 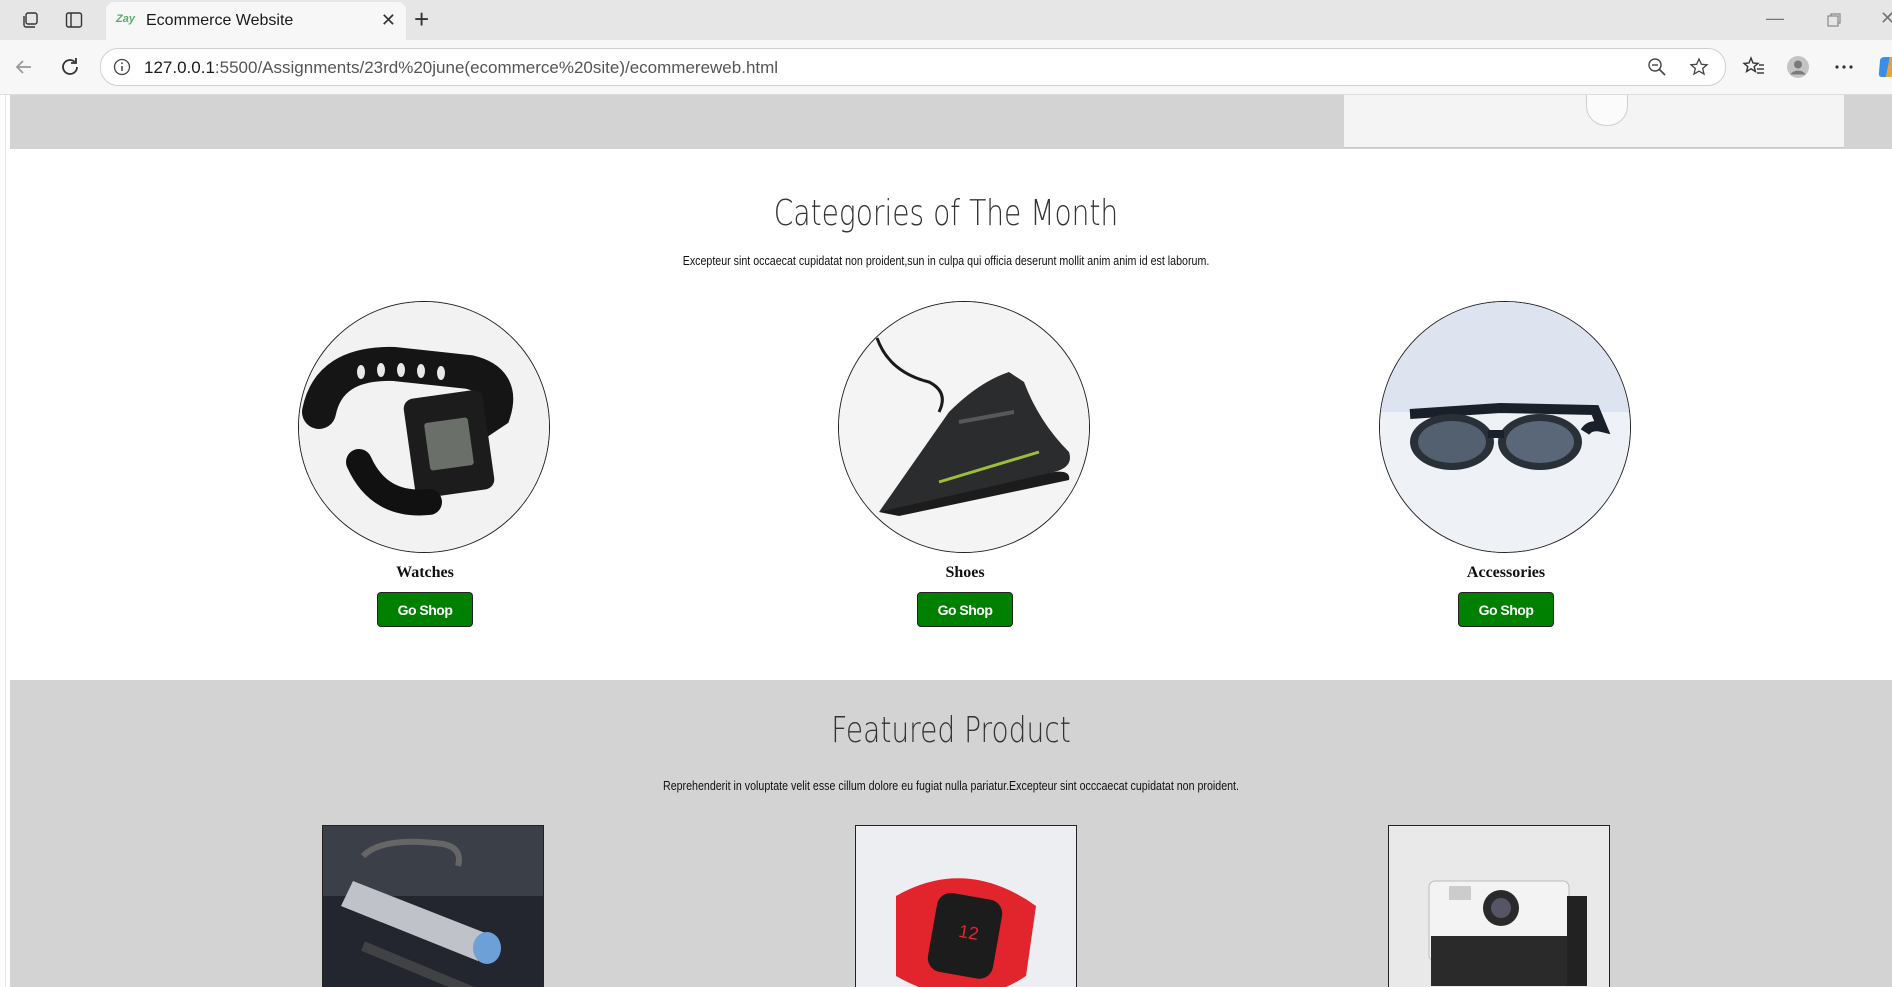 What do you see at coordinates (179, 67) in the screenshot?
I see `url-host: 127.0.0.1` at bounding box center [179, 67].